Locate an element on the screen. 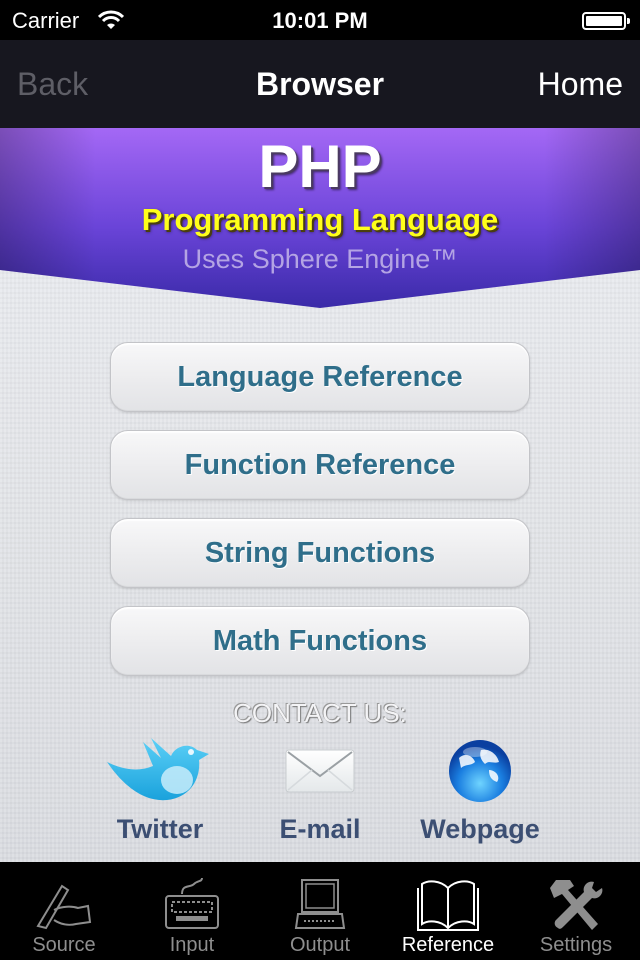 The width and height of the screenshot is (640, 960). globe-icon is located at coordinates (480, 771).